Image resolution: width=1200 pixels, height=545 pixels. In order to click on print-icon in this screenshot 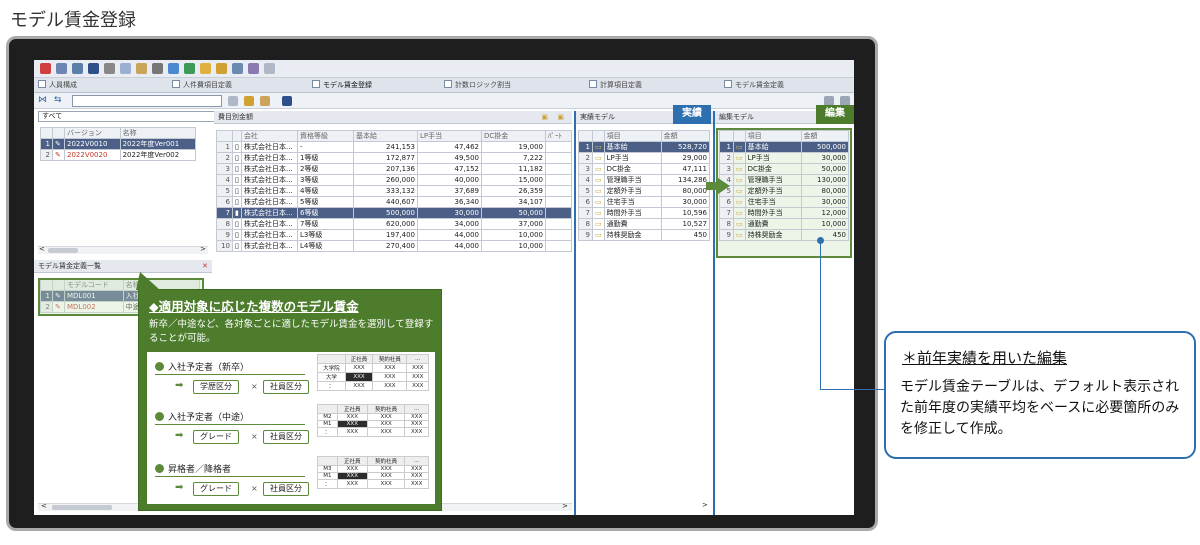, I will do `click(157, 68)`.